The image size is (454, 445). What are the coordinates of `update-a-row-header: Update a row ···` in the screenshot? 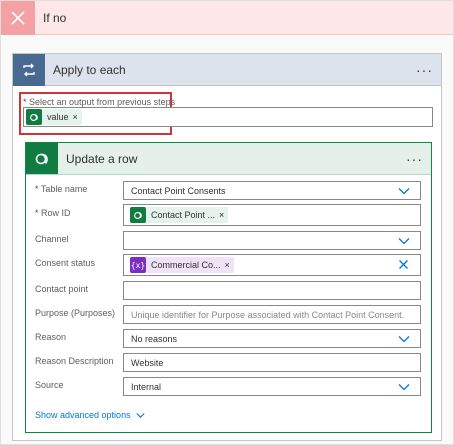 It's located at (228, 159).